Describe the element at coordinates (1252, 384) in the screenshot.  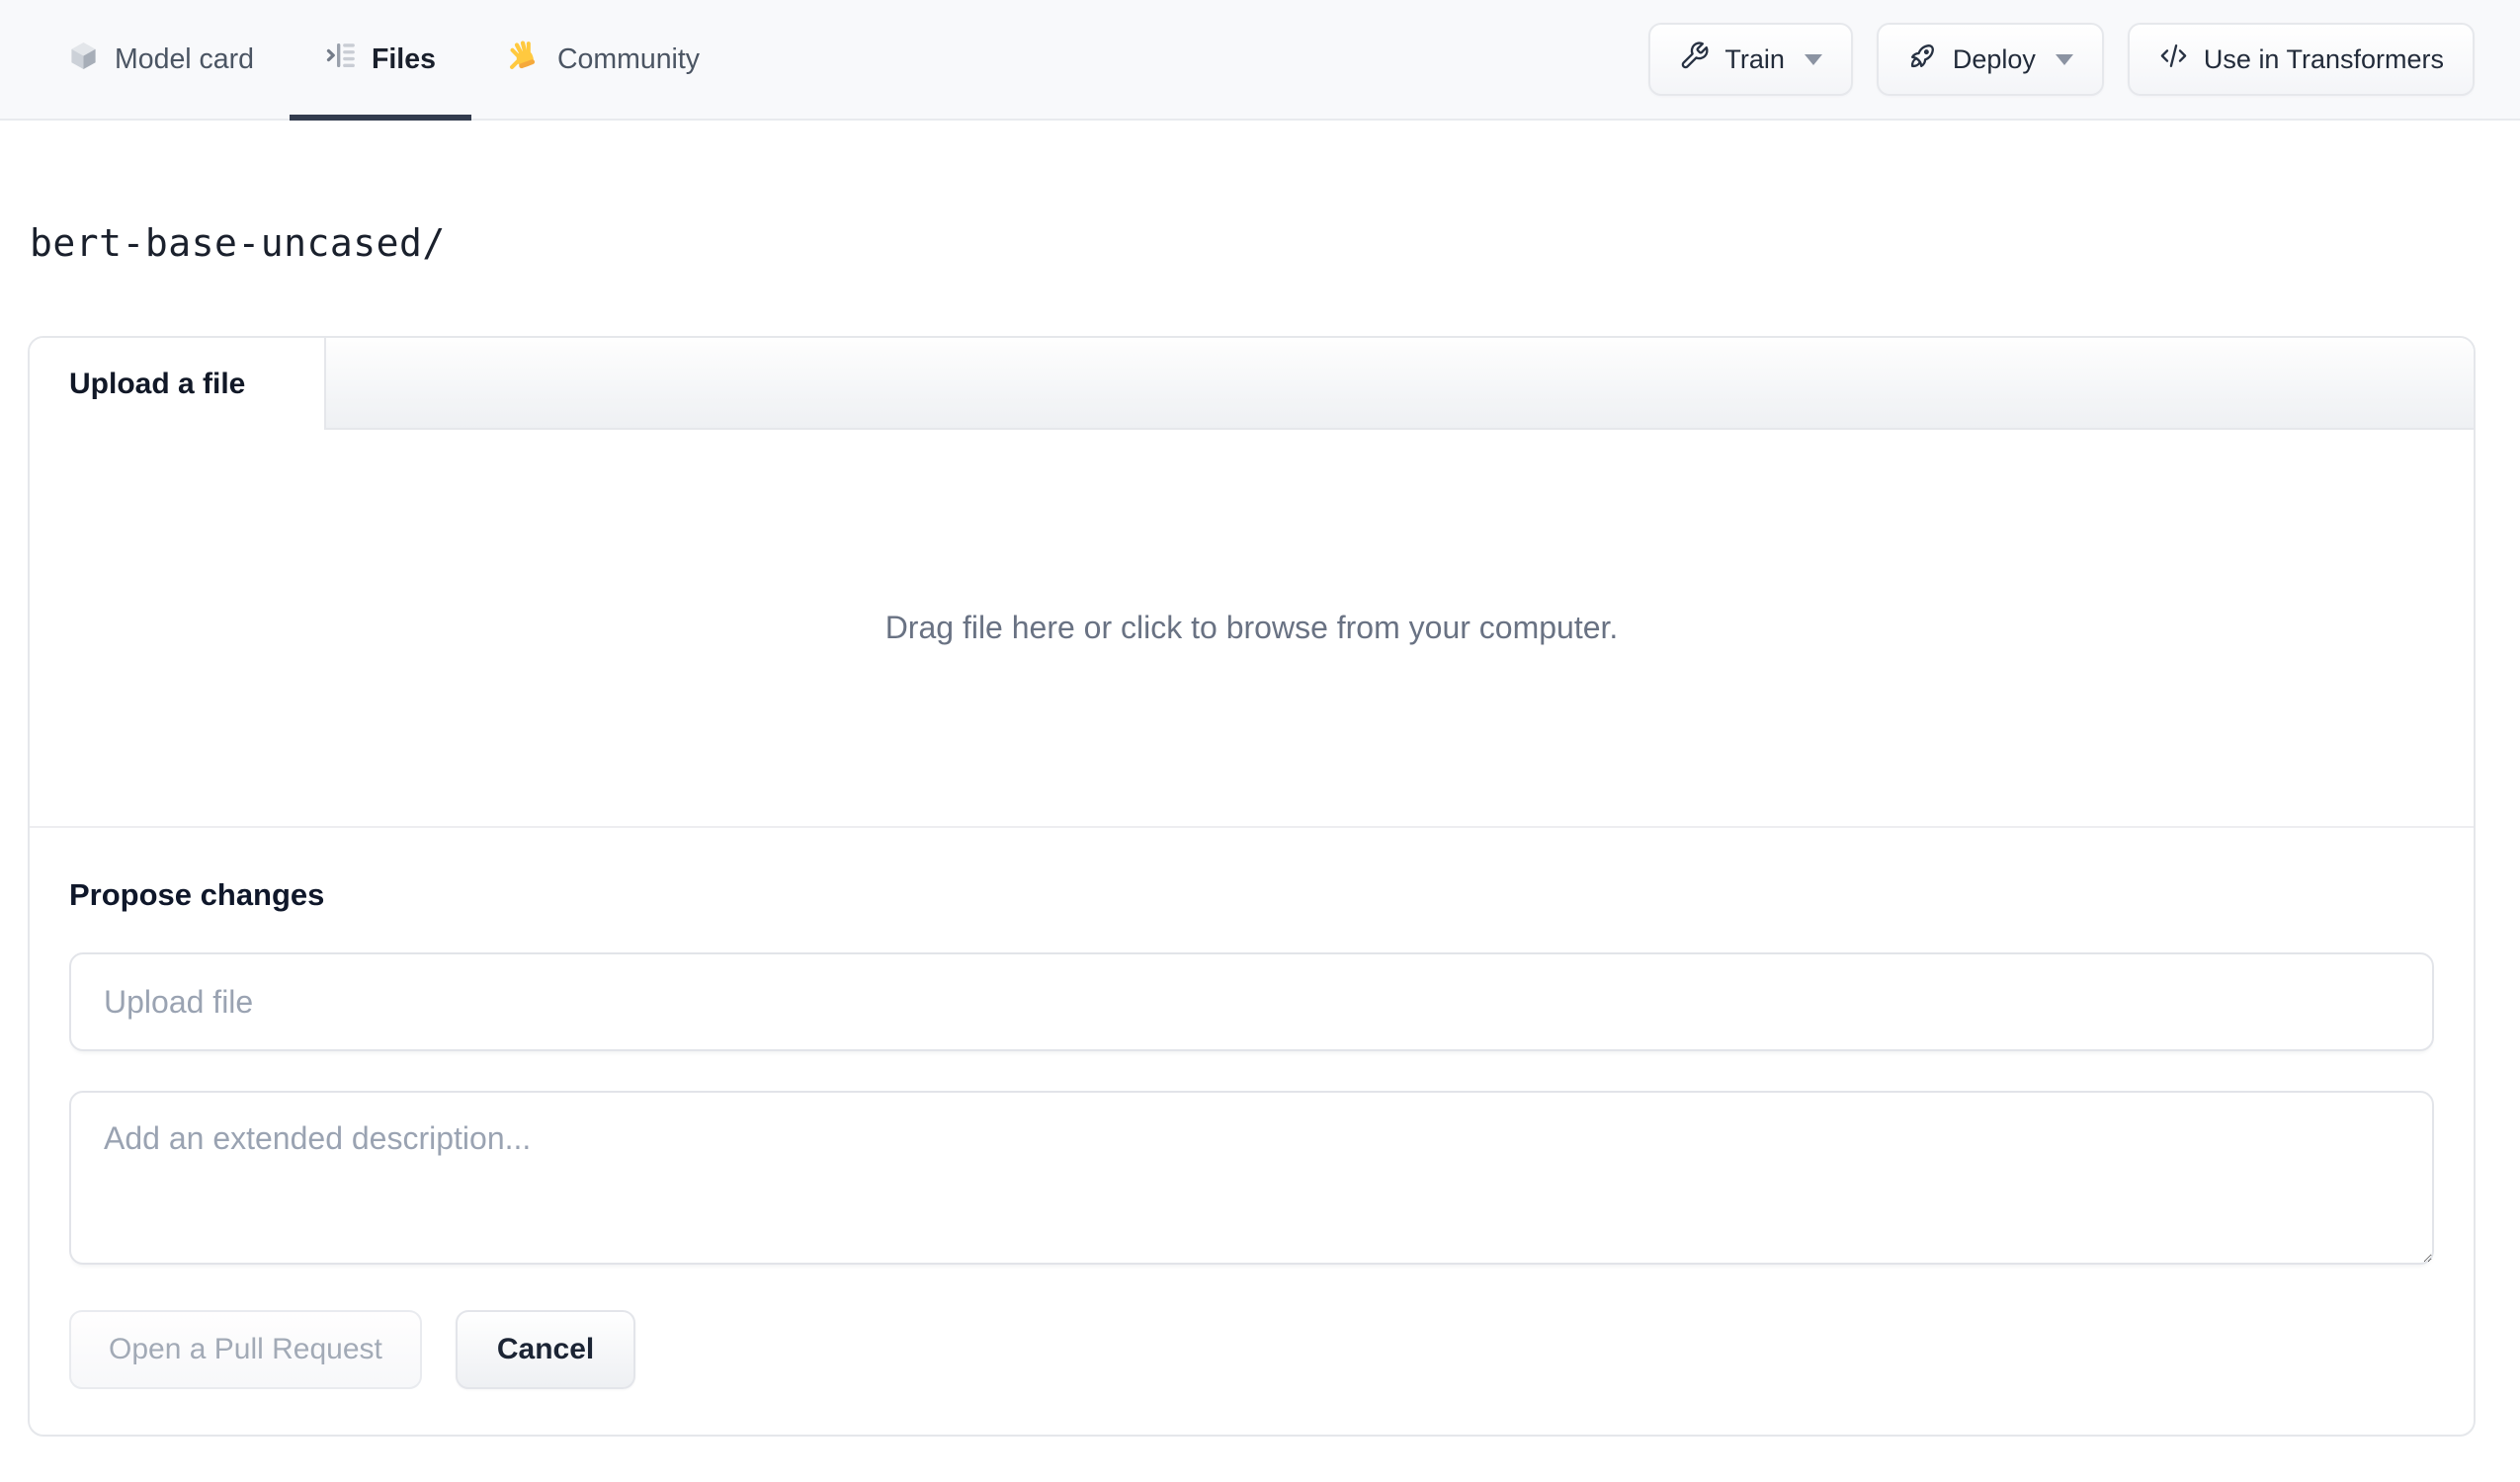
I see `upload-panel-tabbar: Upload a file` at that location.